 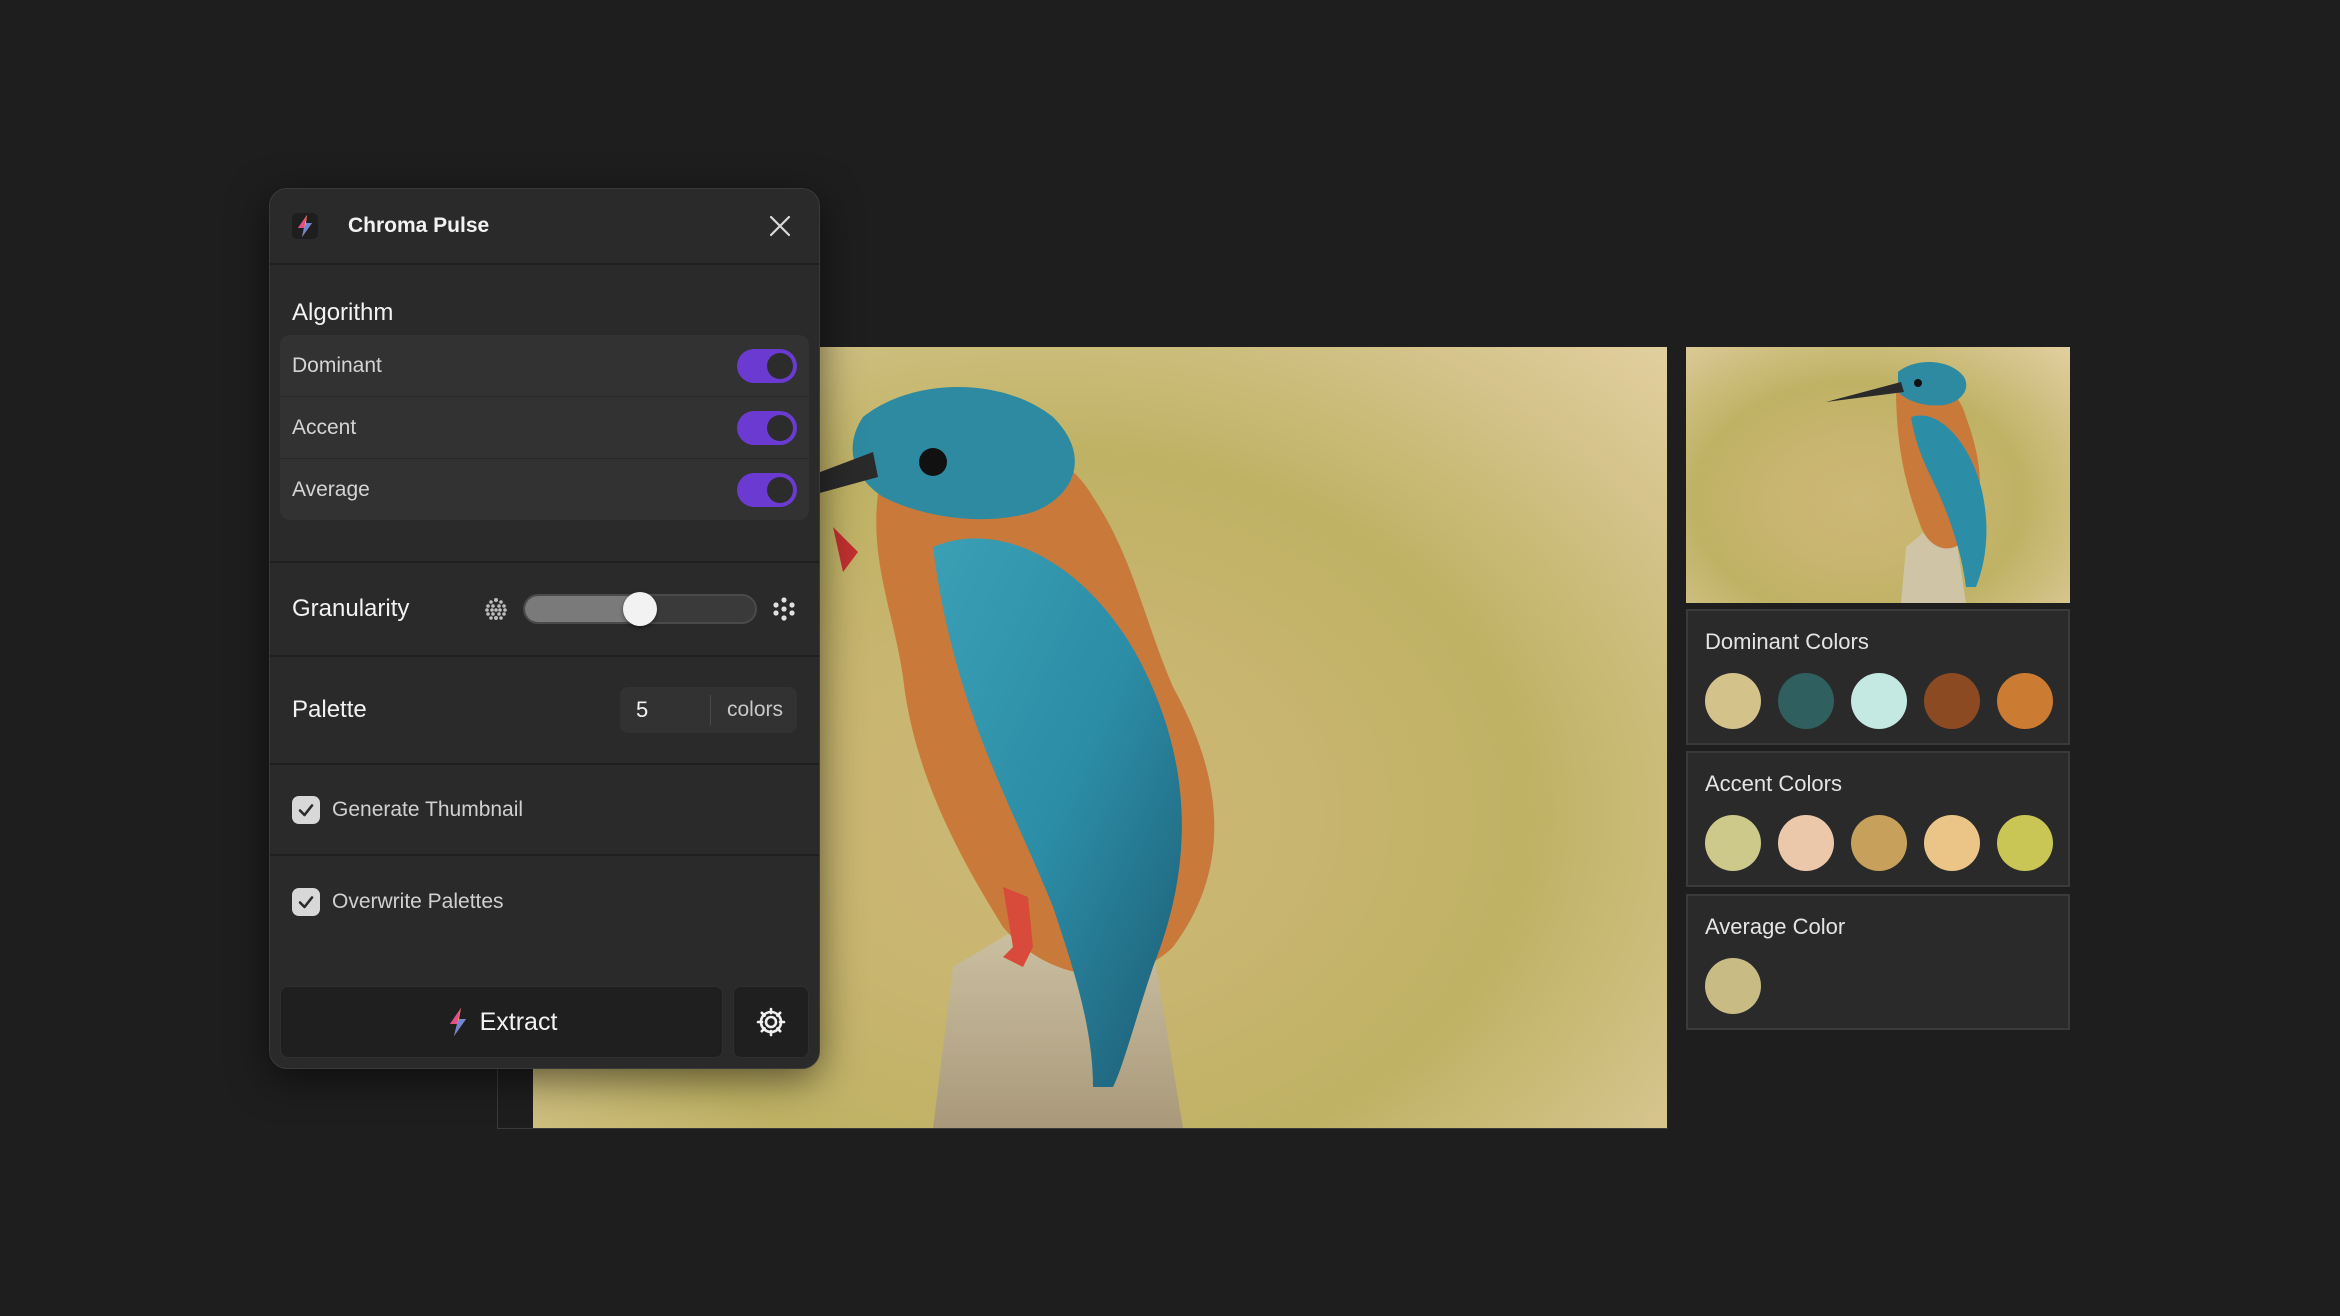 I want to click on algorithm-toggle-group: Dominant Accent Average, so click(x=544, y=427).